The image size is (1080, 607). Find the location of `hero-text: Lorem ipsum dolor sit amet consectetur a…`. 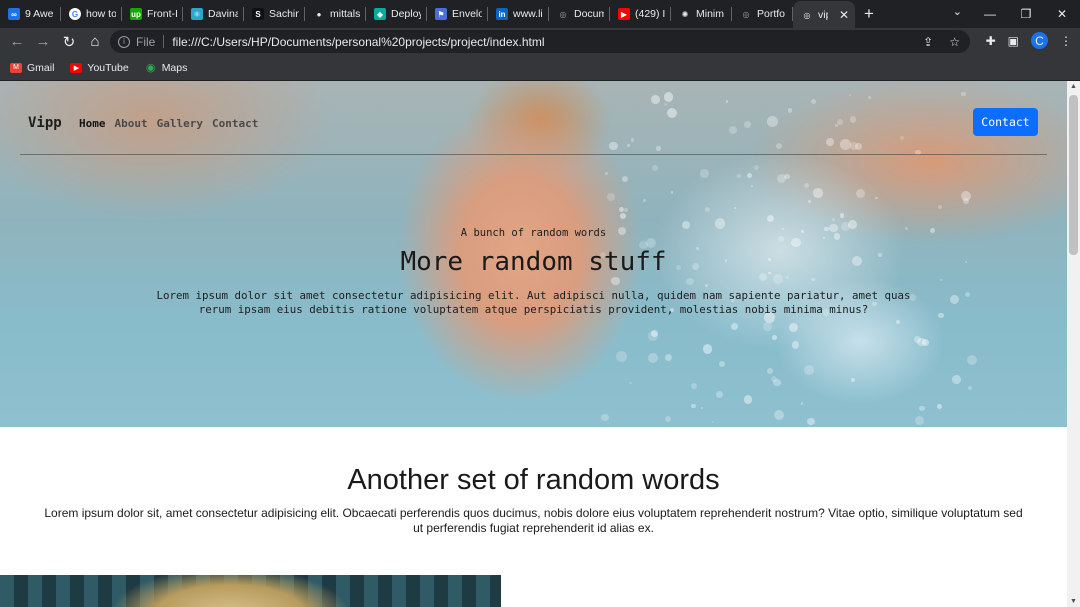

hero-text: Lorem ipsum dolor sit amet consectetur a… is located at coordinates (533, 302).